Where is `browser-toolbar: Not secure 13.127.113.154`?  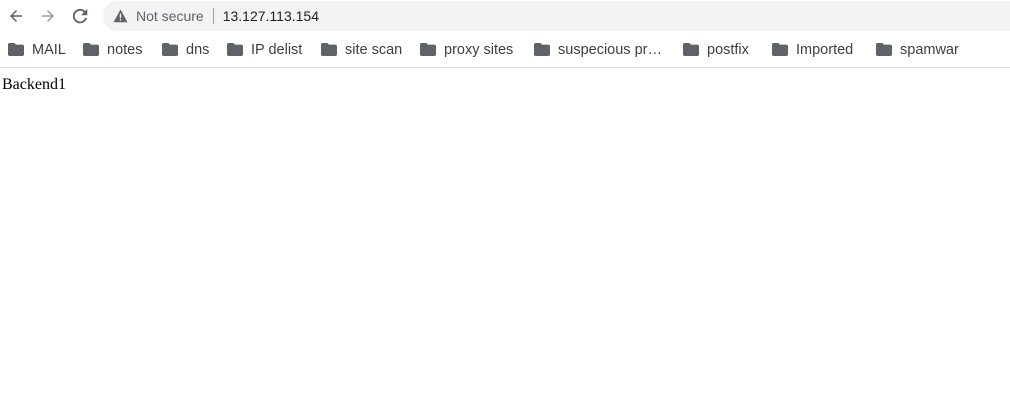 browser-toolbar: Not secure 13.127.113.154 is located at coordinates (505, 16).